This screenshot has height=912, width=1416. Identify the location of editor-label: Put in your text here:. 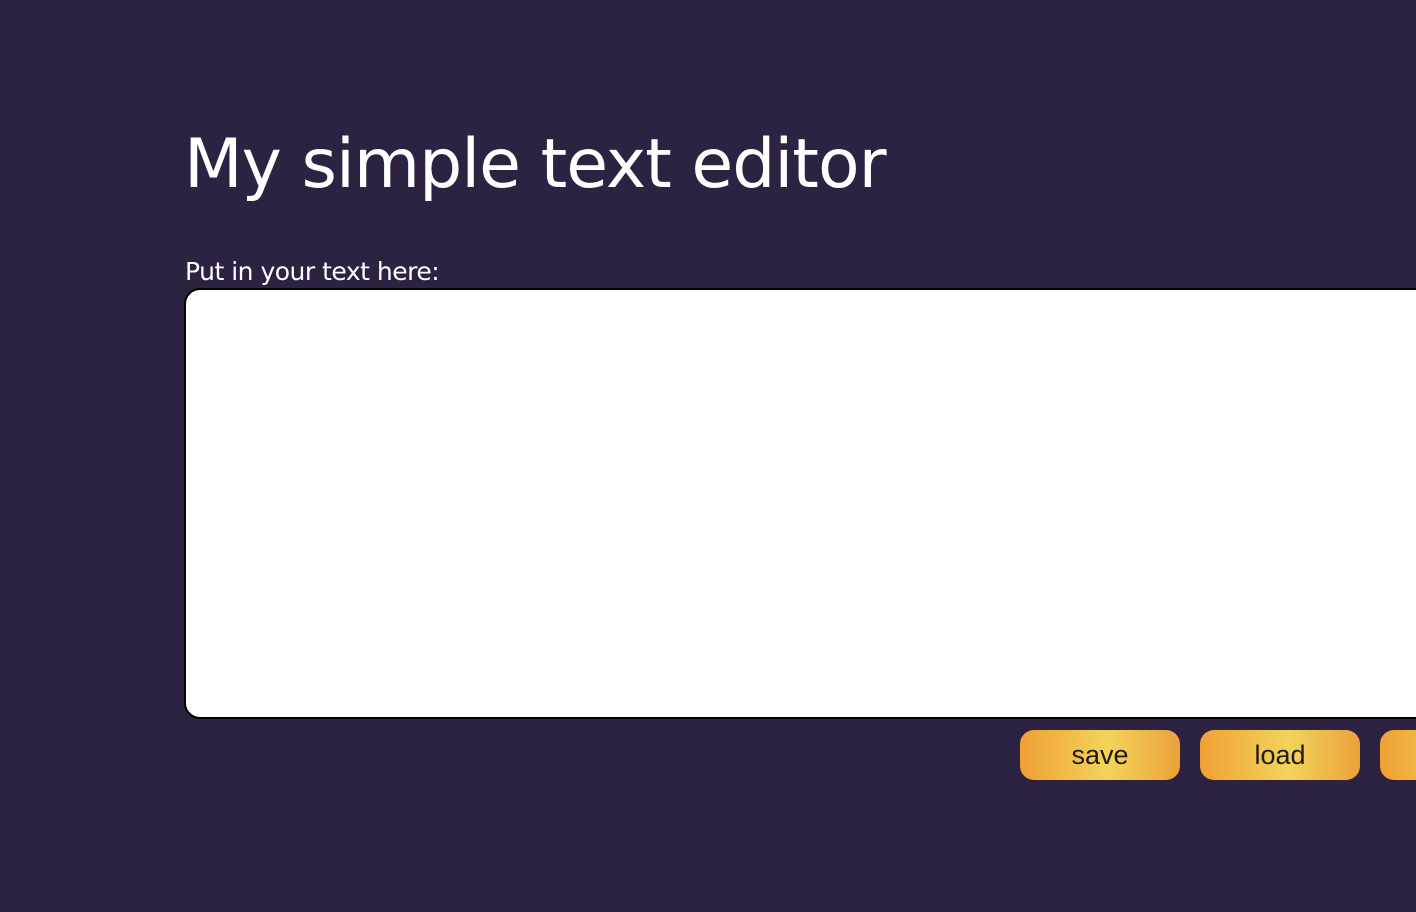
(312, 271).